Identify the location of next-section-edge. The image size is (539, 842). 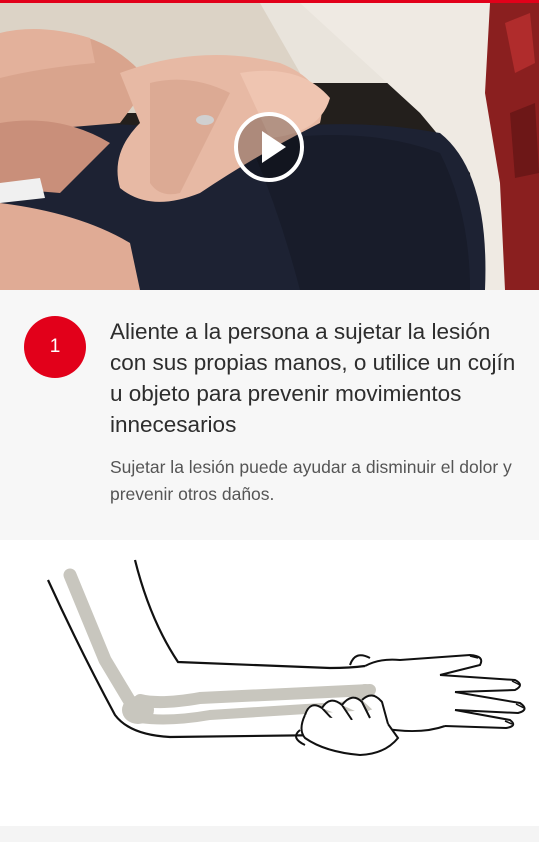
(269, 834).